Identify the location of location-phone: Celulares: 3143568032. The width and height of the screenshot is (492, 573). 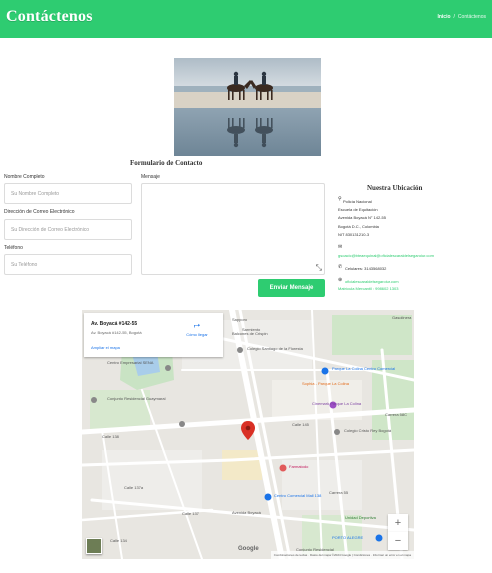
(366, 268).